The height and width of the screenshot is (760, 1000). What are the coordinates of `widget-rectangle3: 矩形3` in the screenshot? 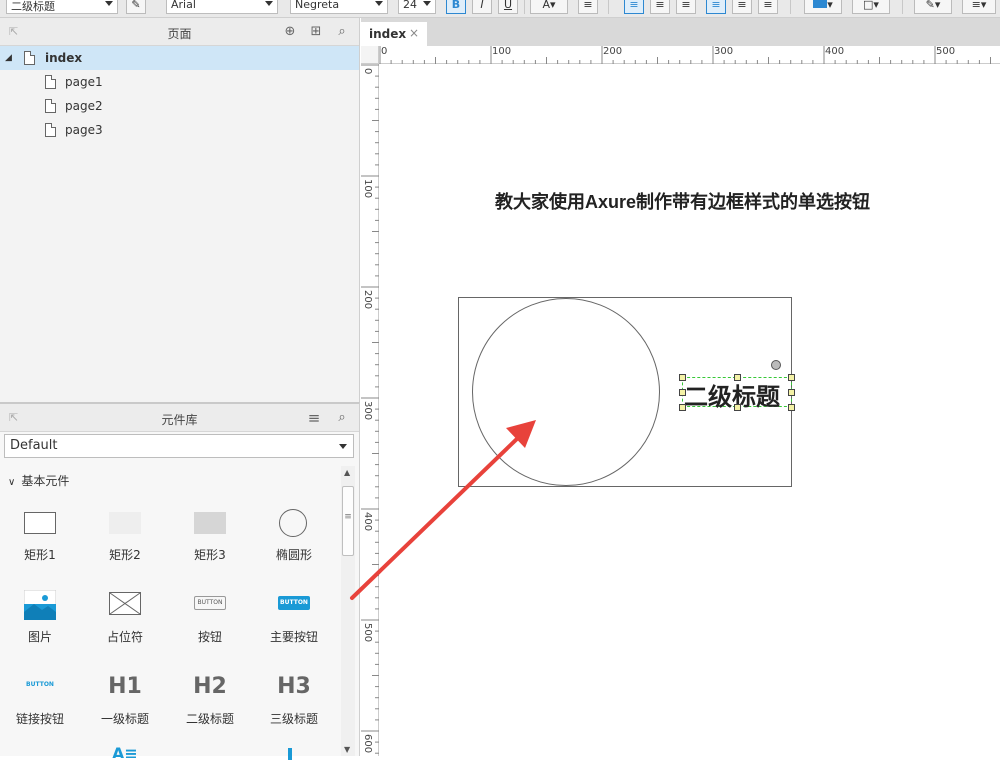 It's located at (210, 535).